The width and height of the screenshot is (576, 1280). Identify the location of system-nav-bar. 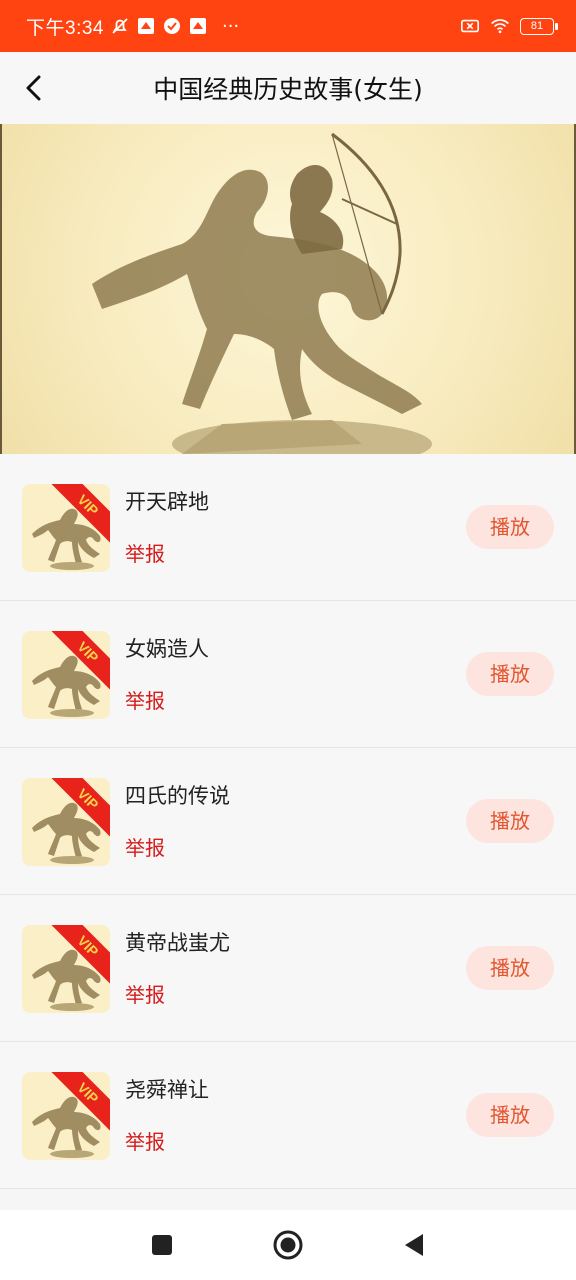
(288, 1245).